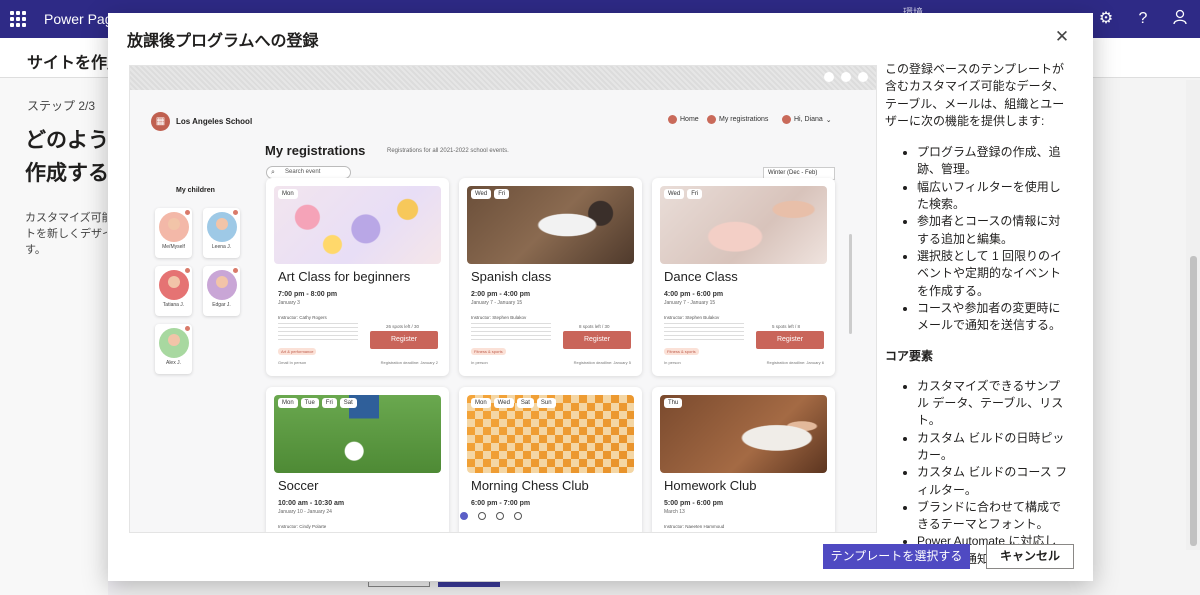 The width and height of the screenshot is (1200, 595). Describe the element at coordinates (850, 284) in the screenshot. I see `preview-scrollbar` at that location.